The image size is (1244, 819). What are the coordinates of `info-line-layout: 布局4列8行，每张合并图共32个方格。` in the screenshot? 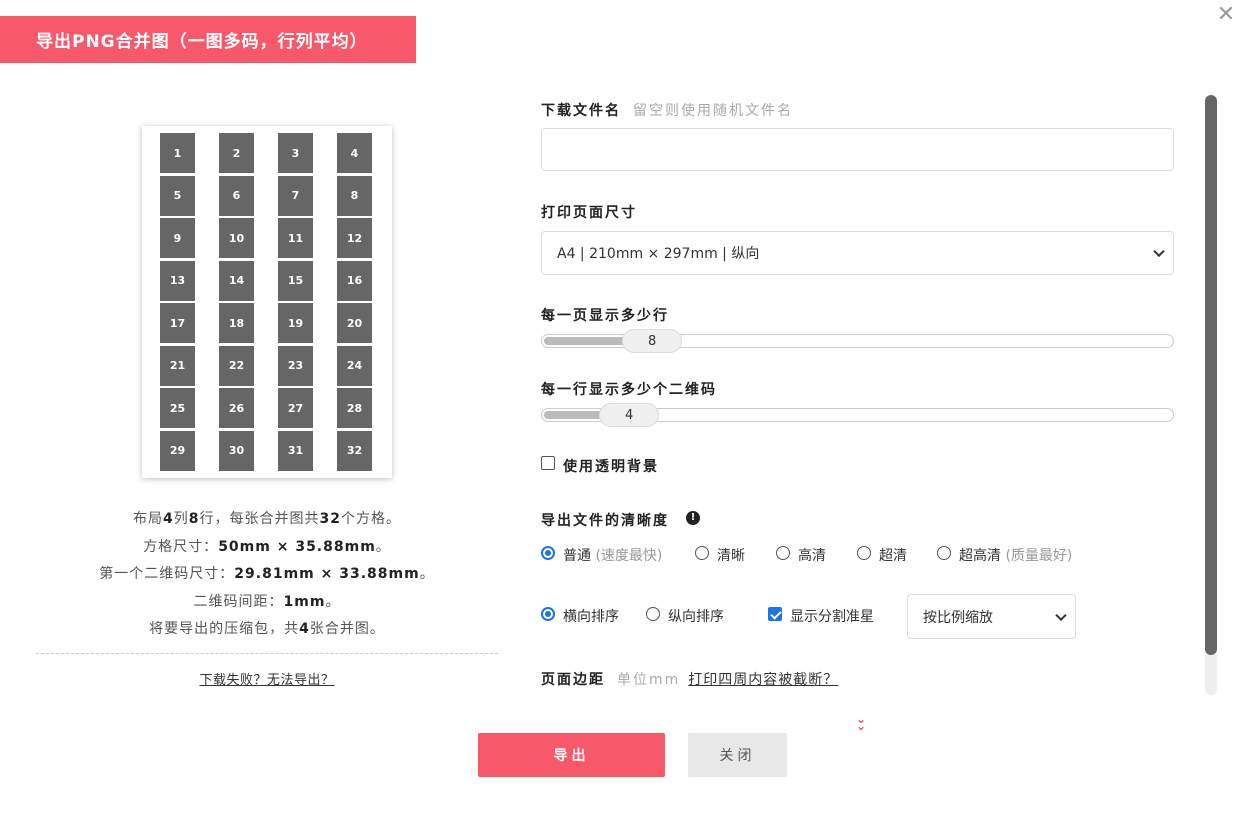 It's located at (267, 519).